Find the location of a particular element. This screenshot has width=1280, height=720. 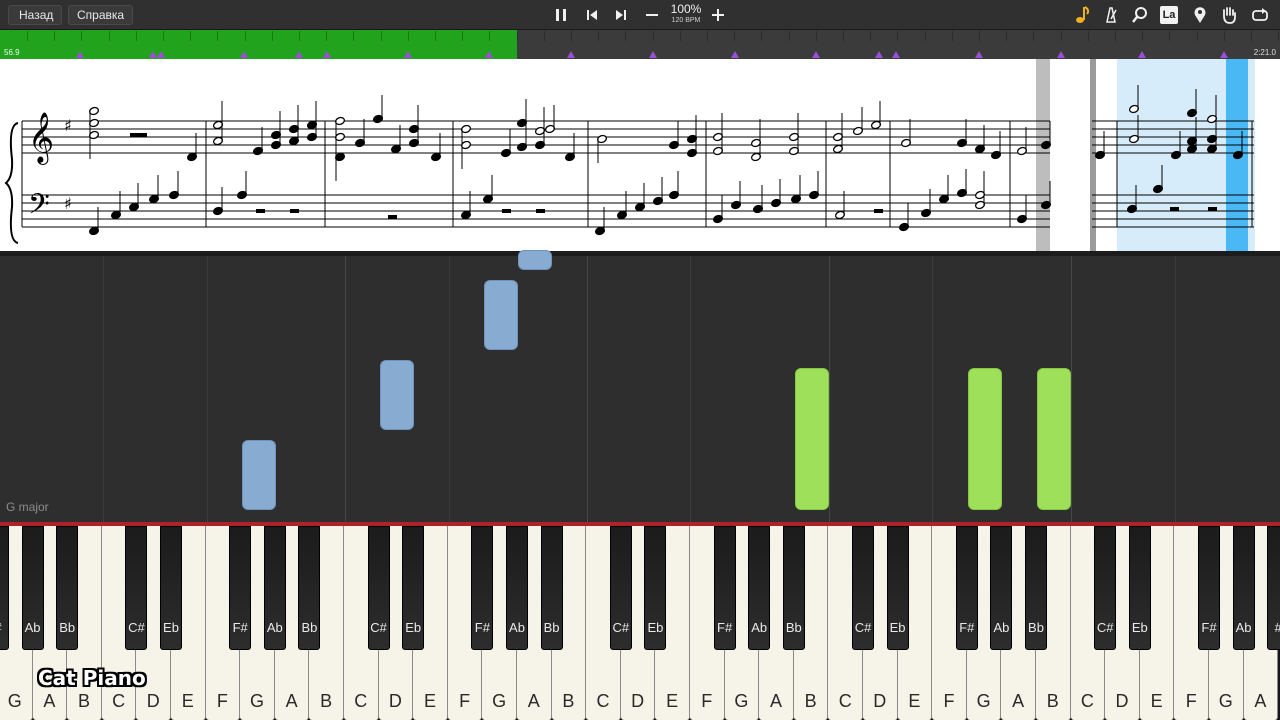

falling-note-right-hand is located at coordinates (1054, 439).